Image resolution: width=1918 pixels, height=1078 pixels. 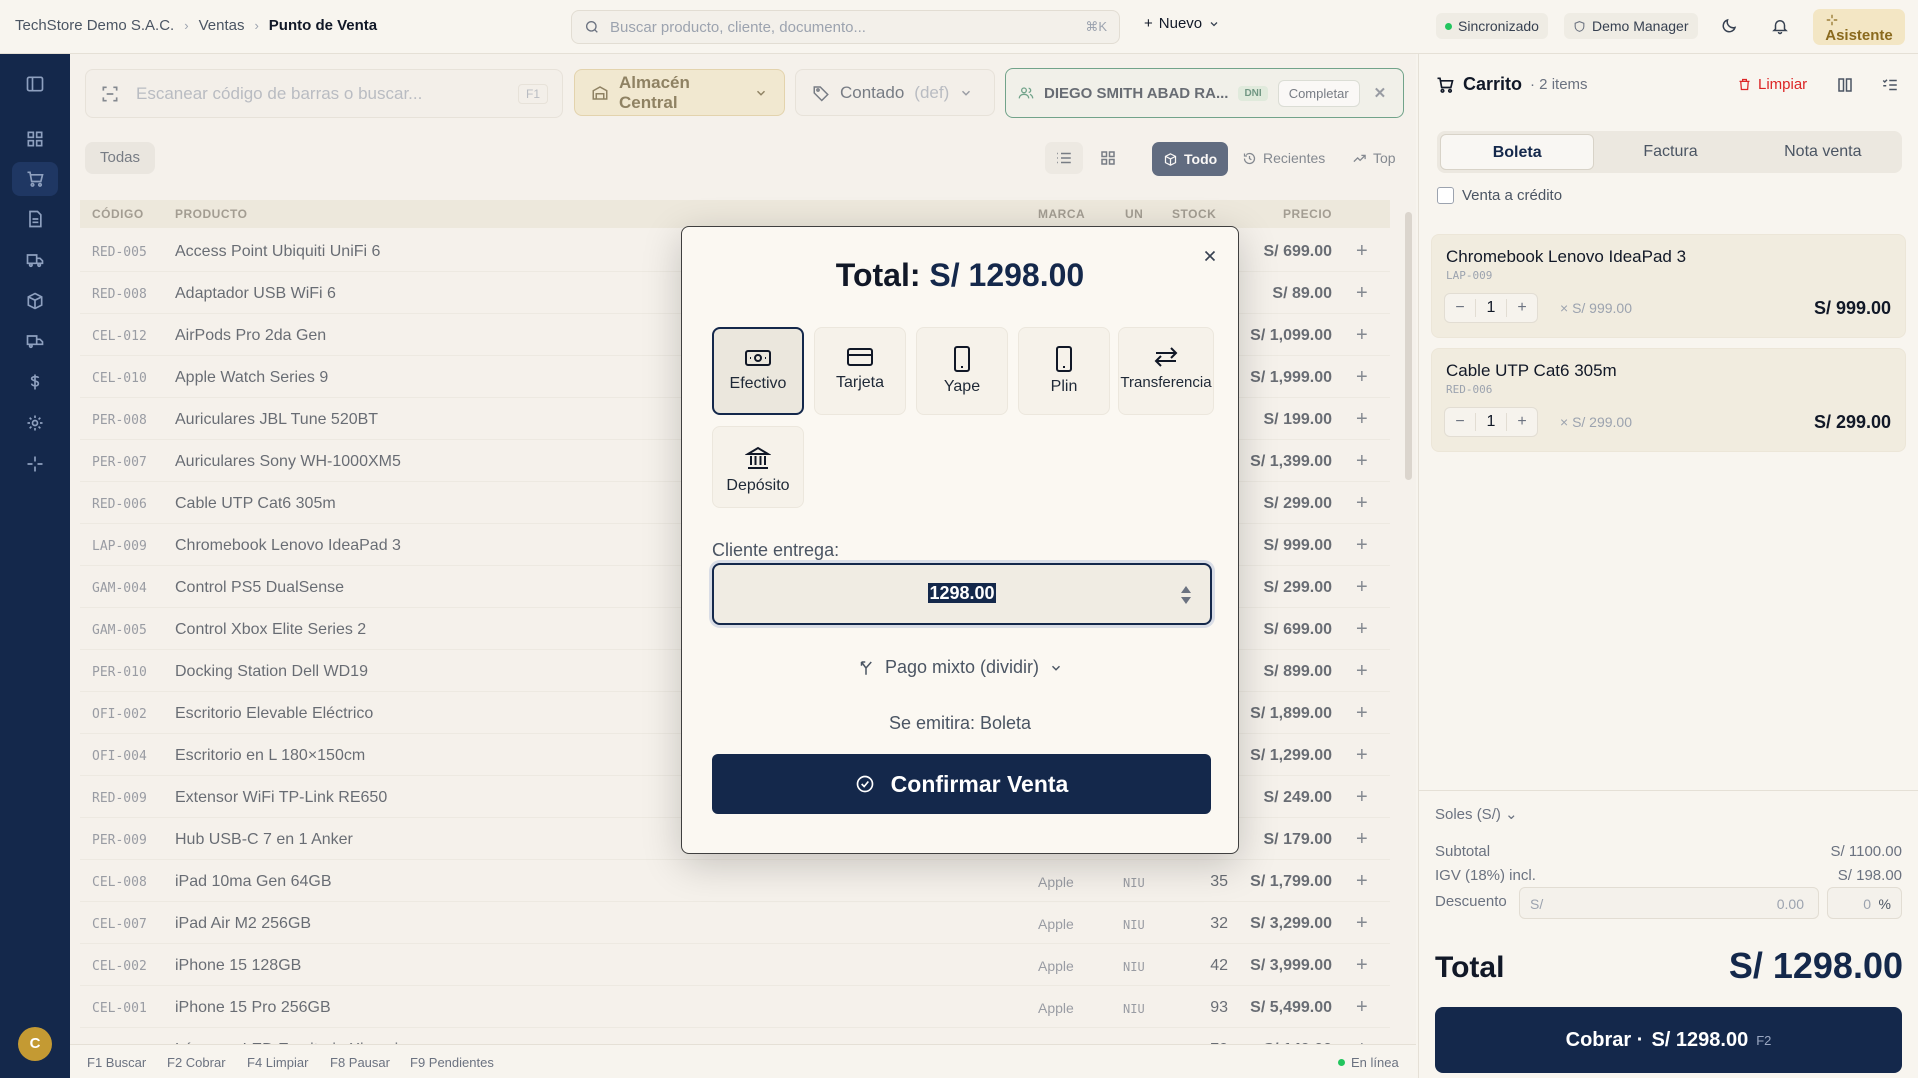 I want to click on check-circle-icon, so click(x=865, y=784).